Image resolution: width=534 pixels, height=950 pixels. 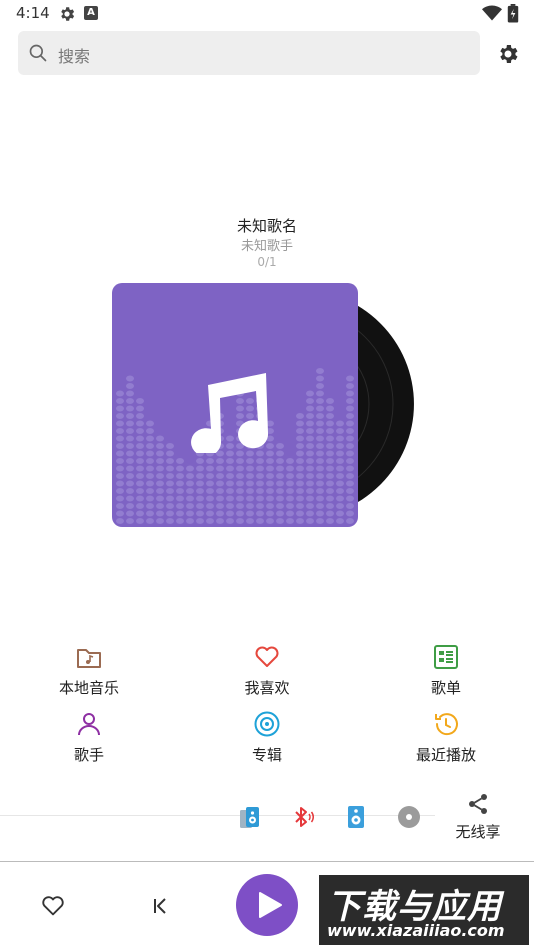 I want to click on search-icon, so click(x=38, y=53).